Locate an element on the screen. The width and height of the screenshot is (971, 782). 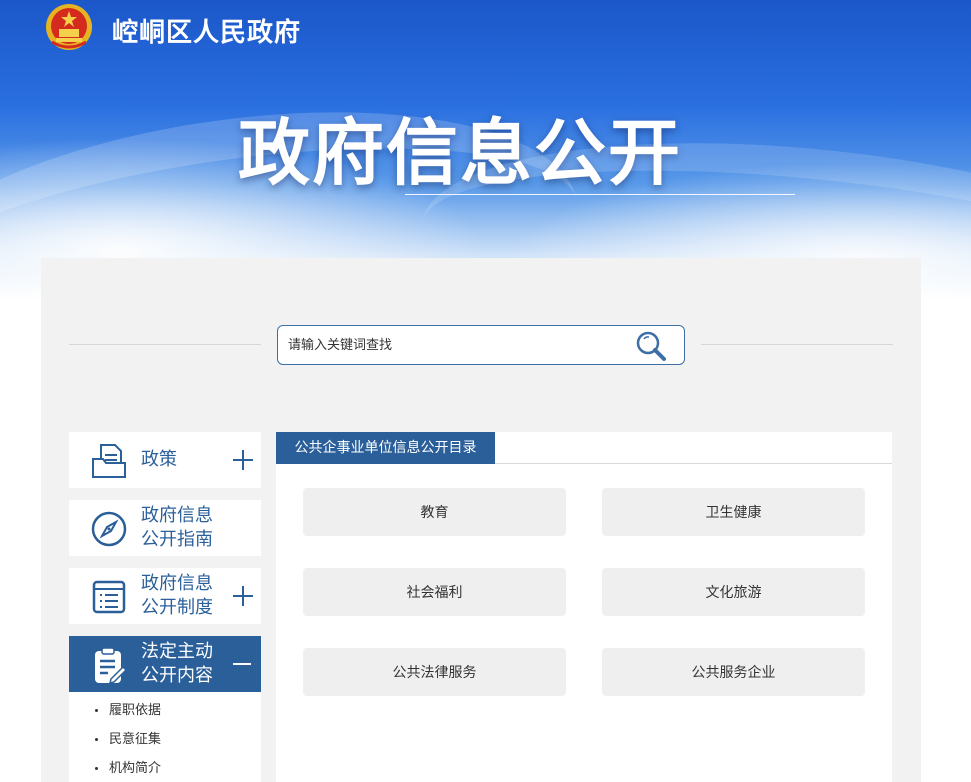
national-emblem-icon is located at coordinates (69, 27).